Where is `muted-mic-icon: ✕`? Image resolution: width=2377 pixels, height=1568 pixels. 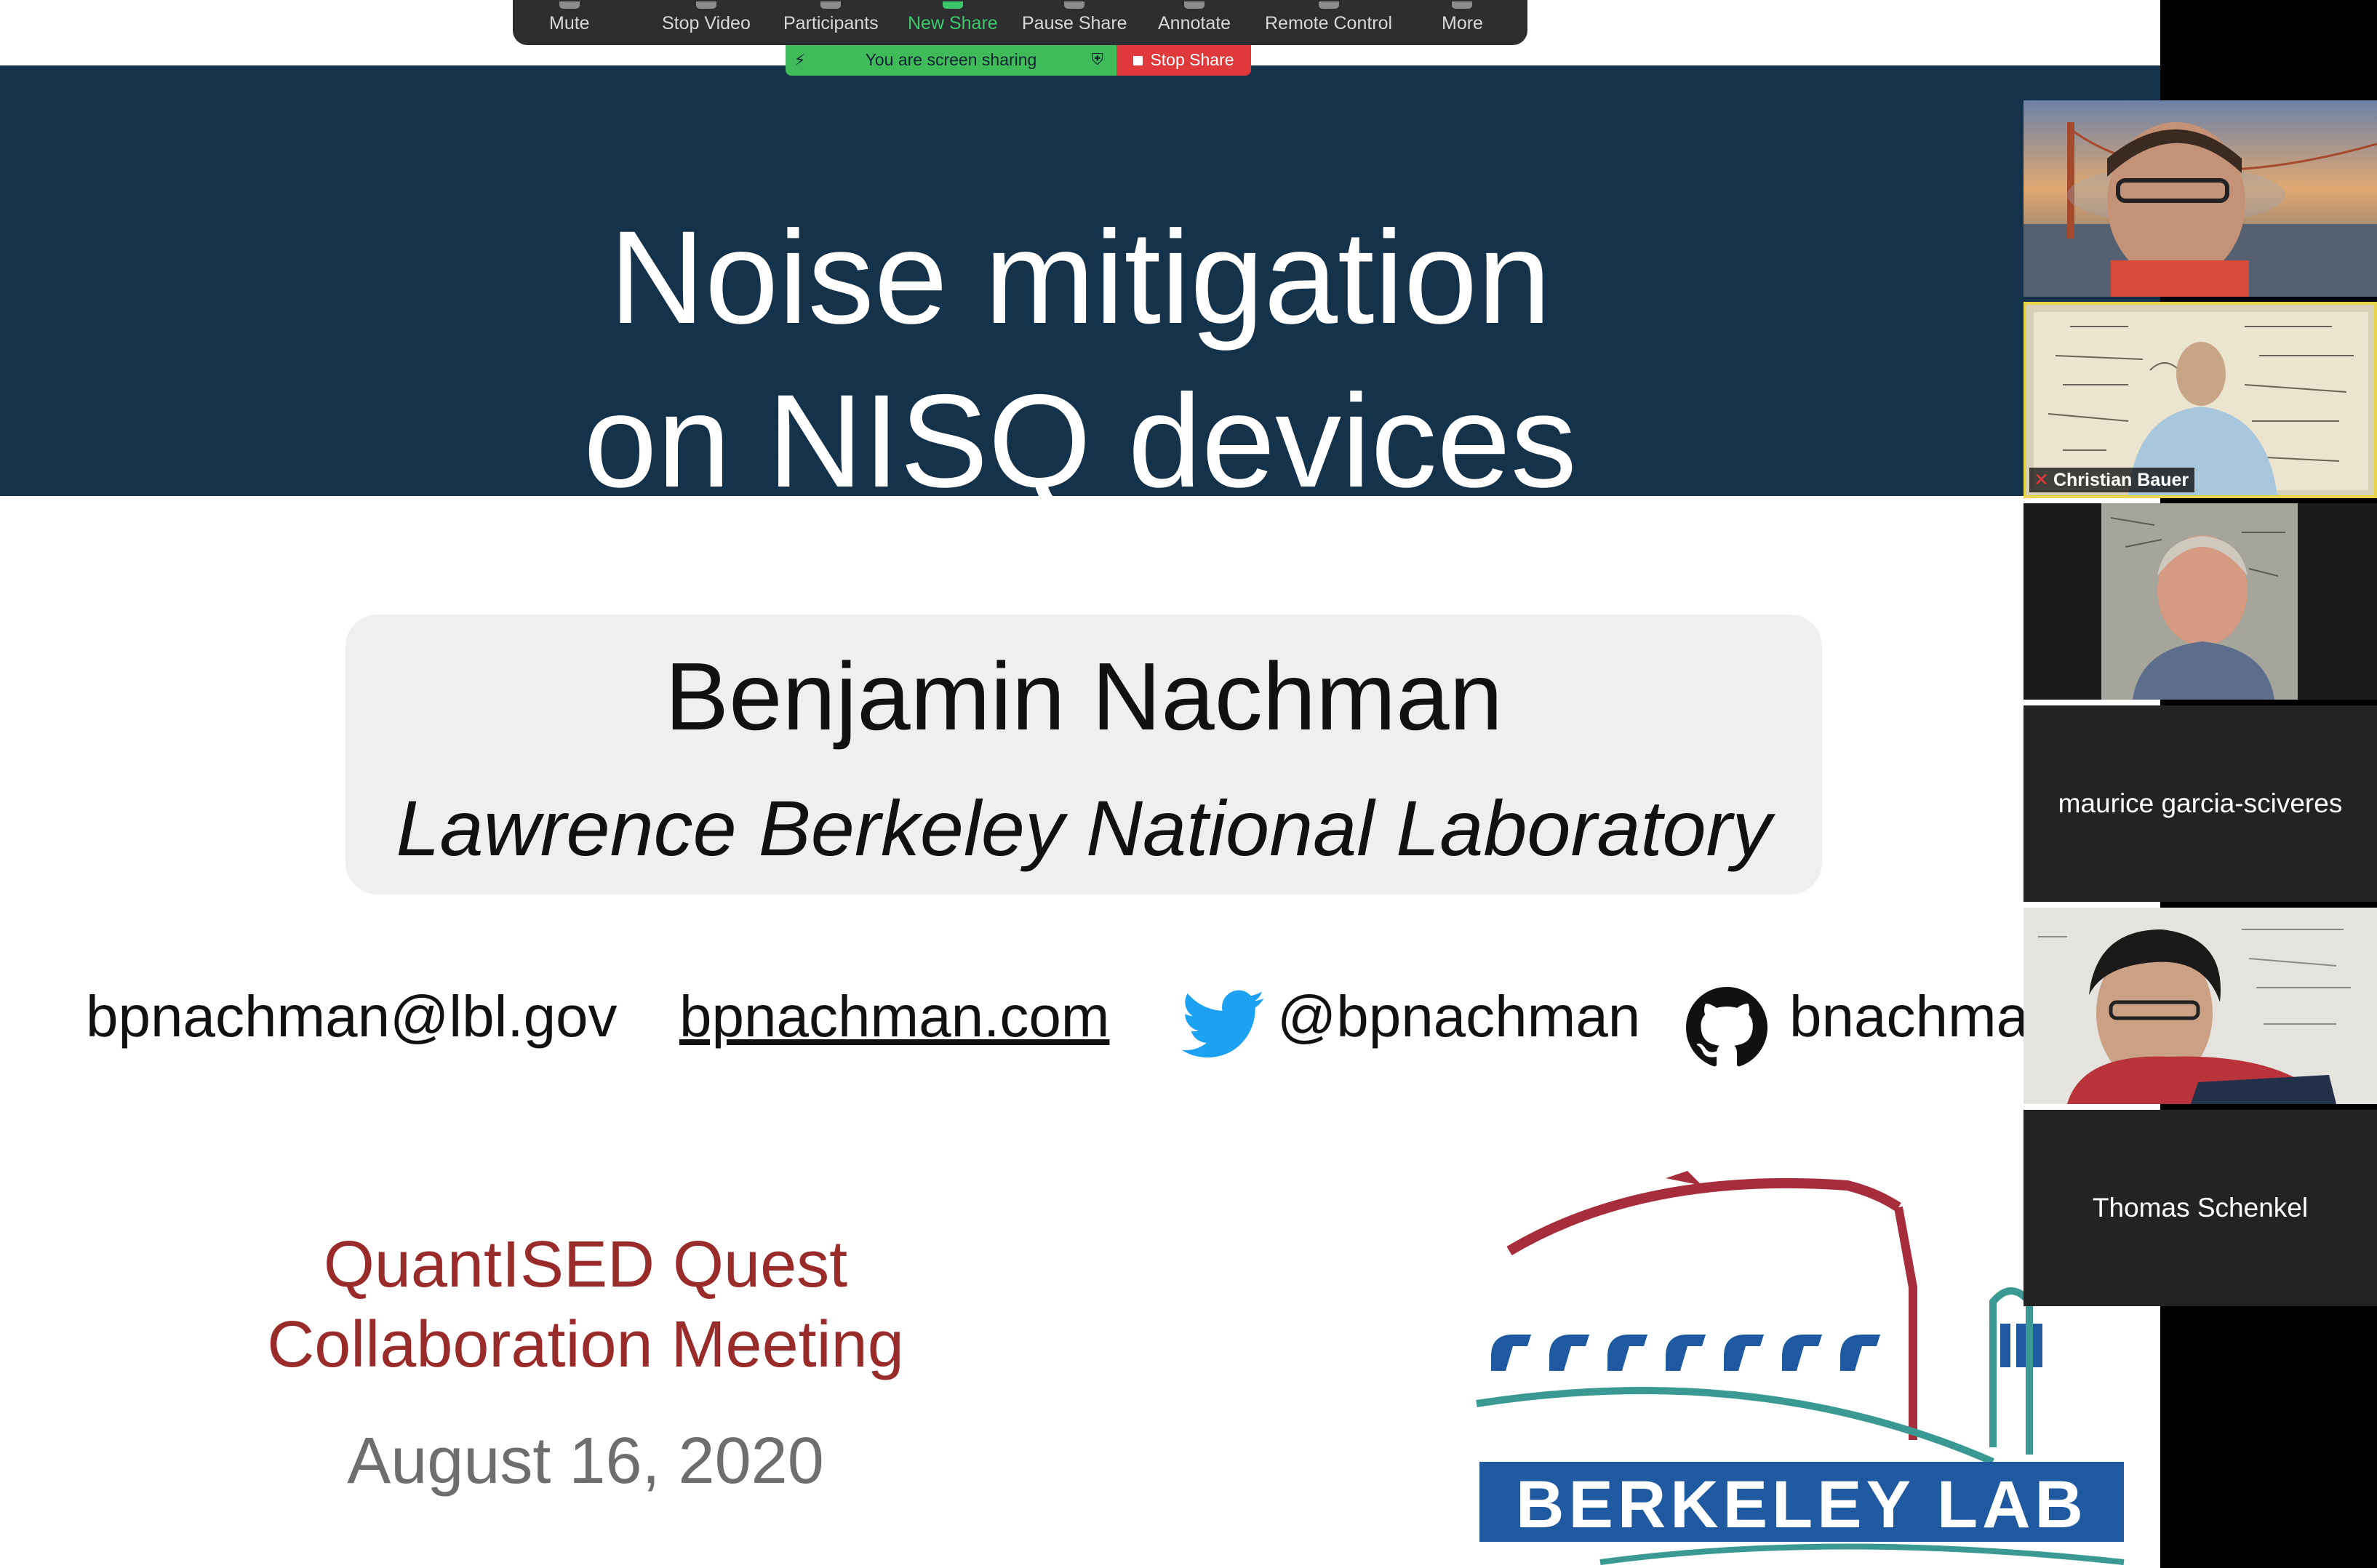
muted-mic-icon: ✕ is located at coordinates (2041, 480).